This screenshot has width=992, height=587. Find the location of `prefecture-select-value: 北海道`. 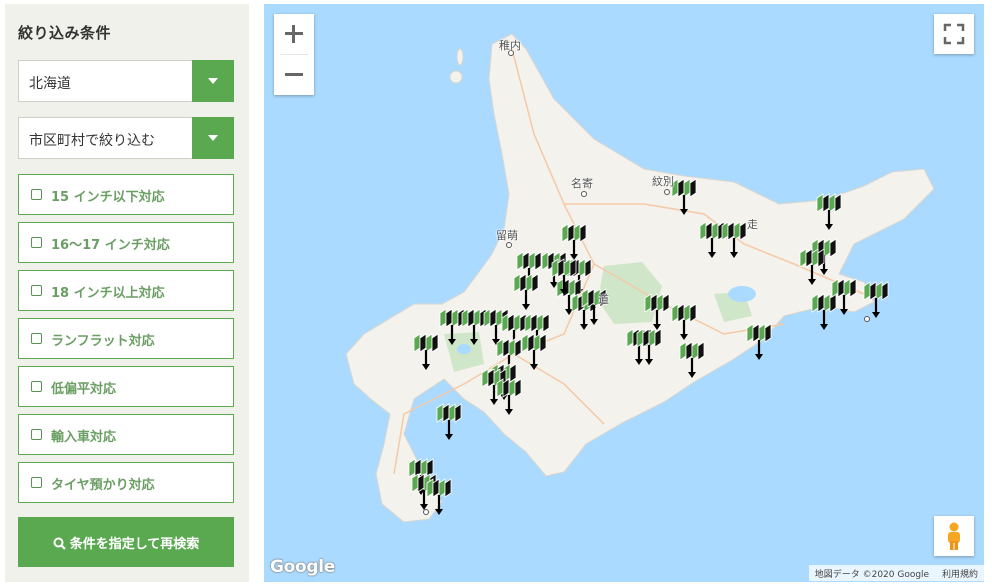

prefecture-select-value: 北海道 is located at coordinates (50, 84).